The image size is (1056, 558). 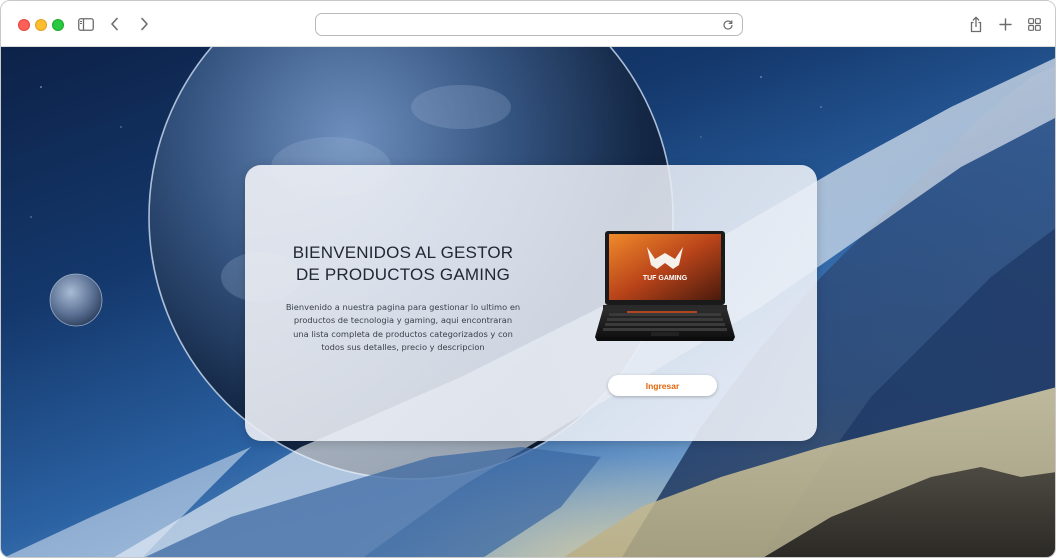 I want to click on tab-overview-icon, so click(x=1034, y=24).